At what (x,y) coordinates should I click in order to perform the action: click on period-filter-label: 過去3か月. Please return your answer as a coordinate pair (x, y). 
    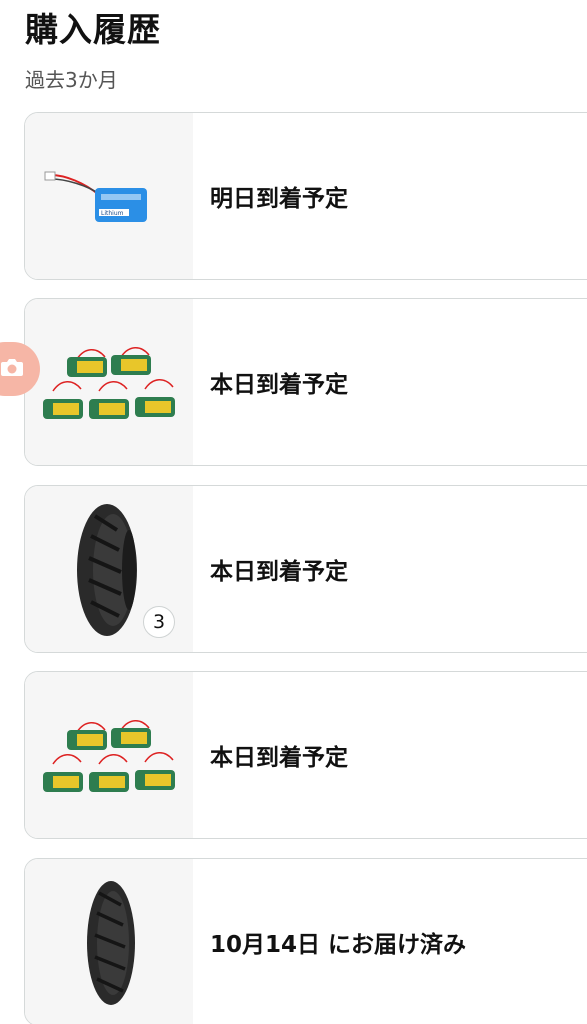
    Looking at the image, I should click on (71, 80).